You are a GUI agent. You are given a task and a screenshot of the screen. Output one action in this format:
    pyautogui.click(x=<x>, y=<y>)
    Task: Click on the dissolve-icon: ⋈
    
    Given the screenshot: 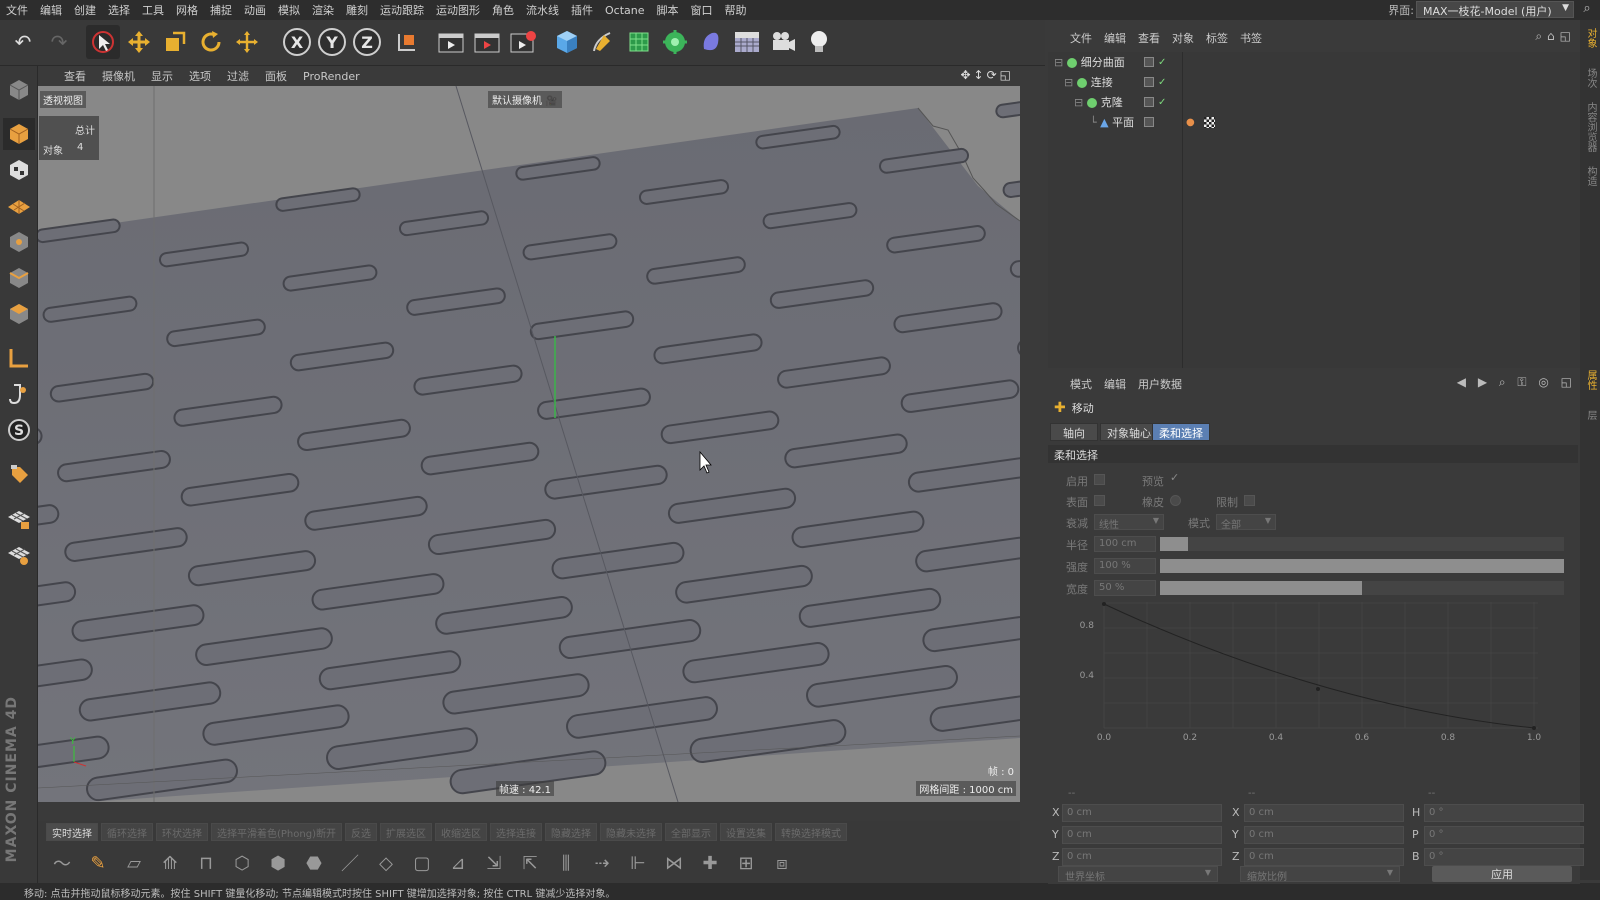 What is the action you would take?
    pyautogui.click(x=674, y=863)
    